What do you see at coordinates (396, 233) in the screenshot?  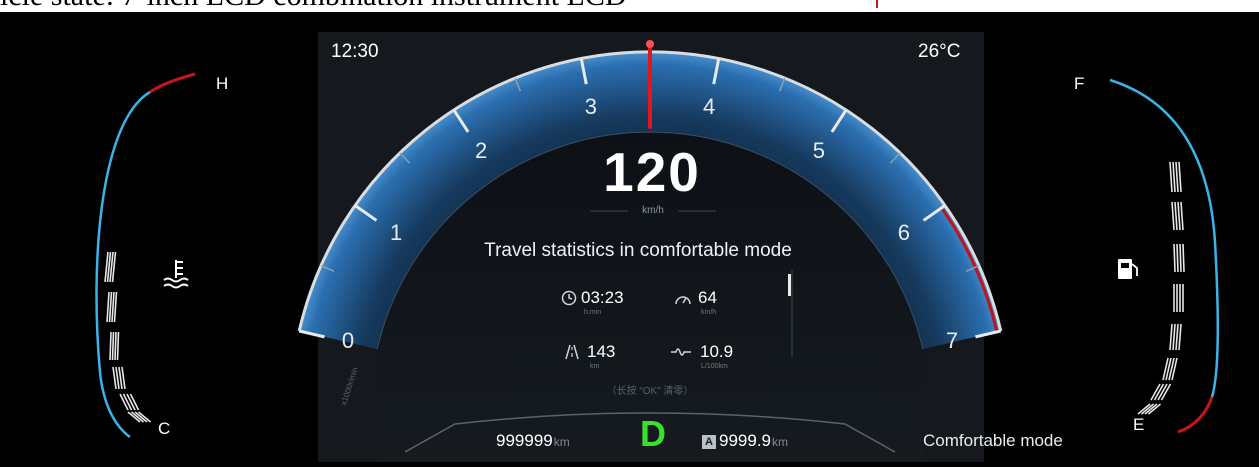 I see `tach-label-1: 1` at bounding box center [396, 233].